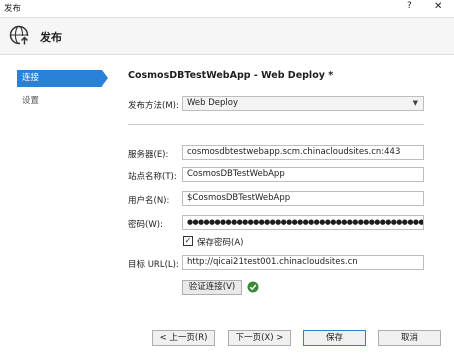  I want to click on check-circle-icon, so click(253, 287).